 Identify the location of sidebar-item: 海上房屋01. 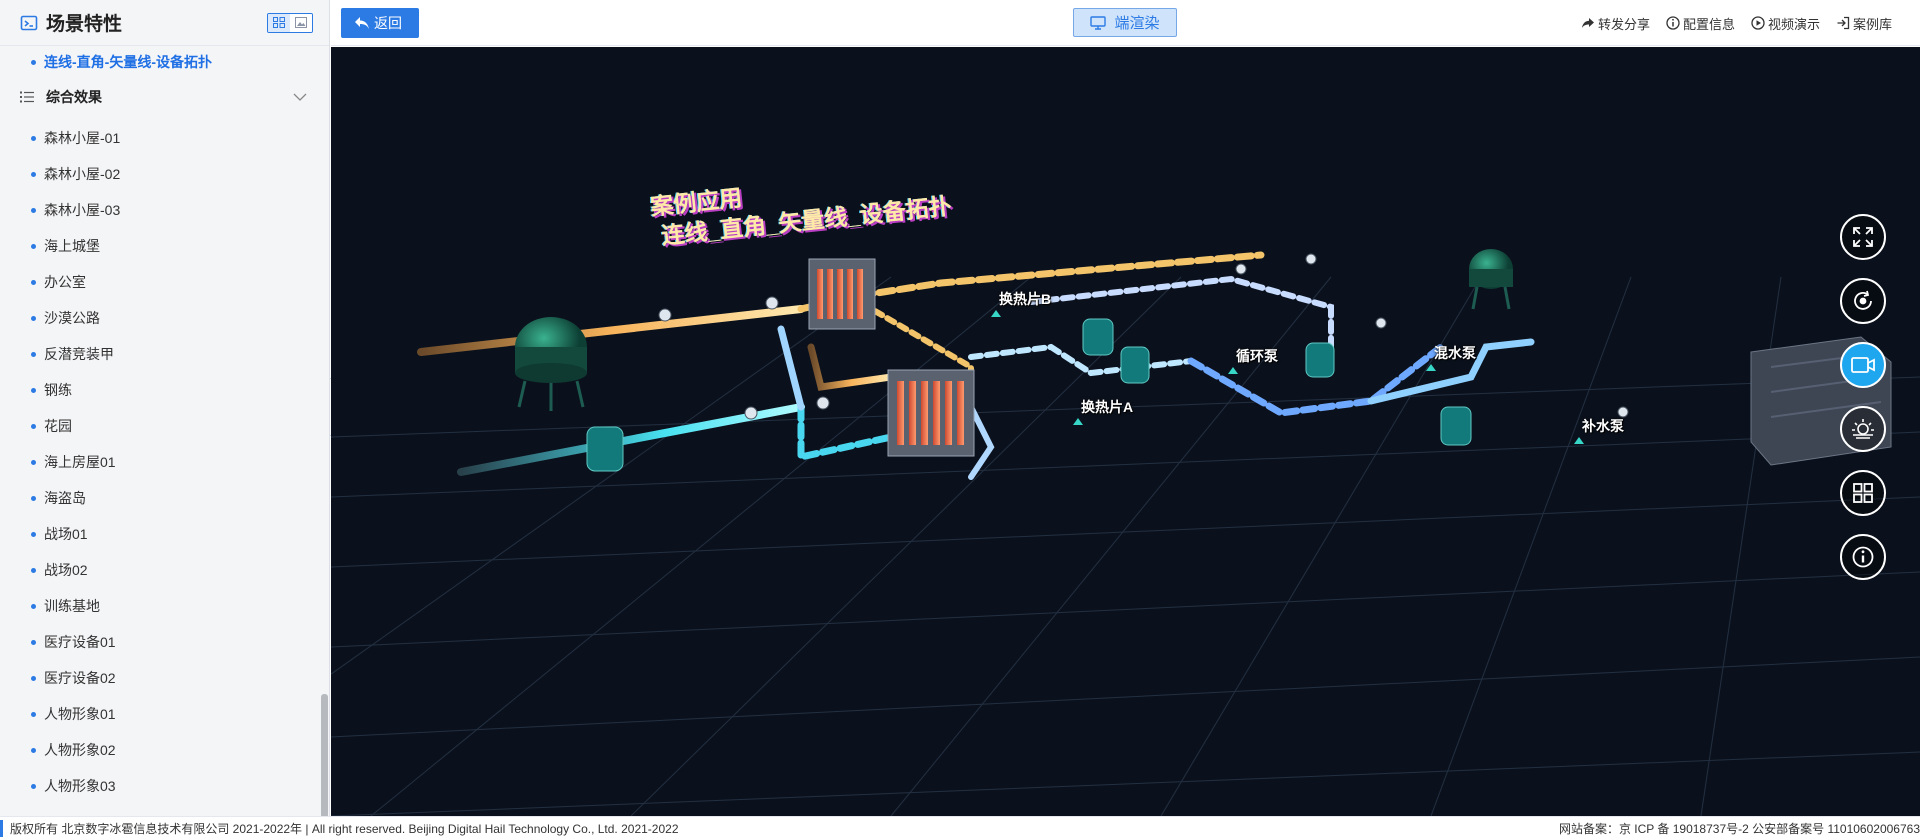
(164, 462).